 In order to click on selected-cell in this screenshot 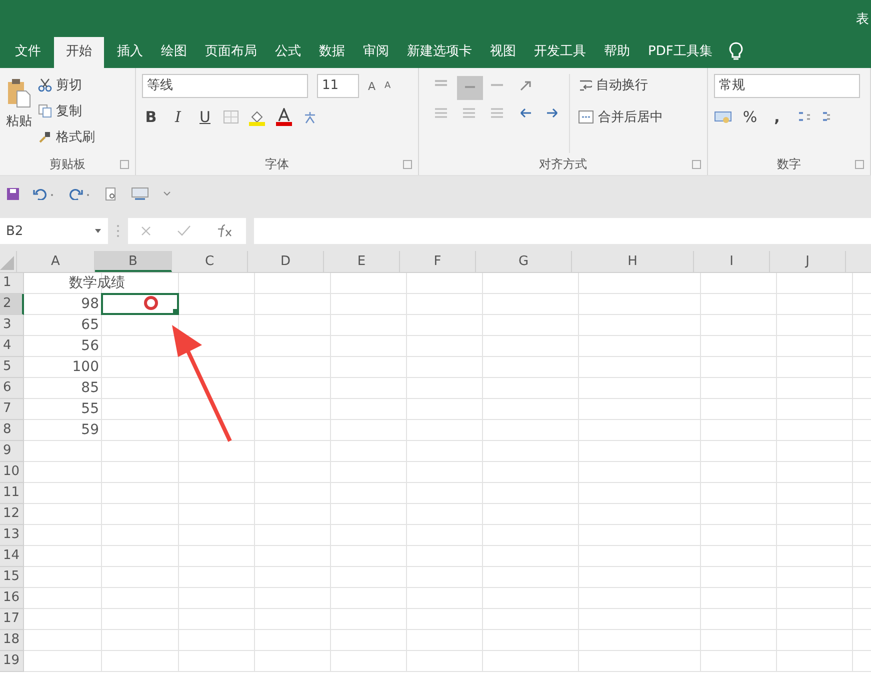, I will do `click(140, 304)`.